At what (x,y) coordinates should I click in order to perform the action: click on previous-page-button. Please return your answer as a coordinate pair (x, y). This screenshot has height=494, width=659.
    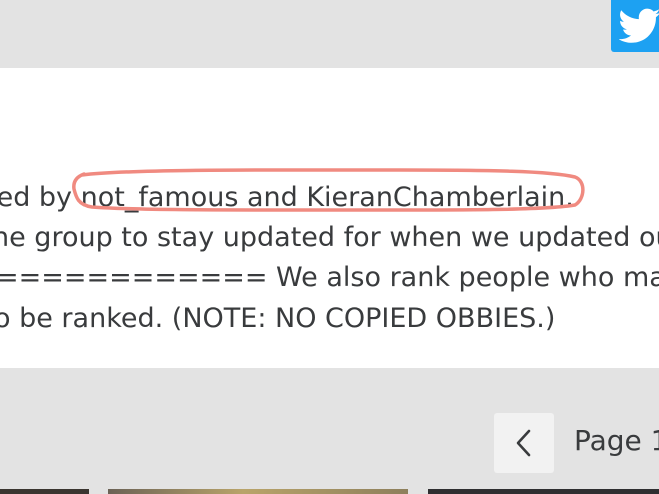
    Looking at the image, I should click on (524, 443).